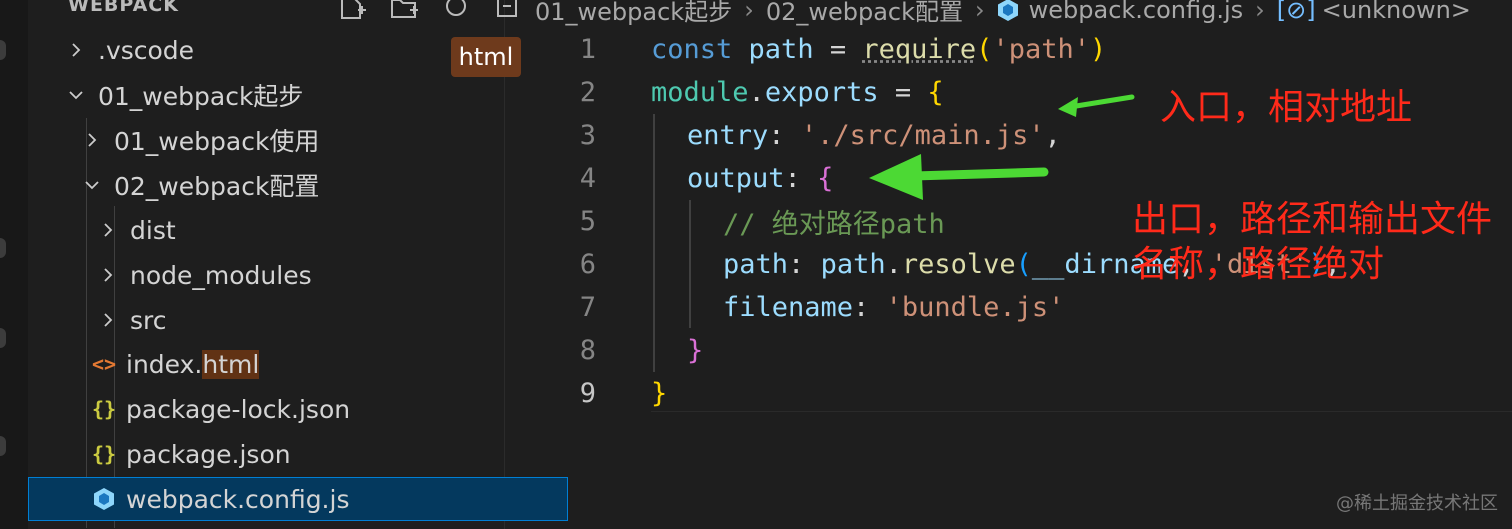 This screenshot has width=1512, height=529. I want to click on code-line: 9 }, so click(586, 393).